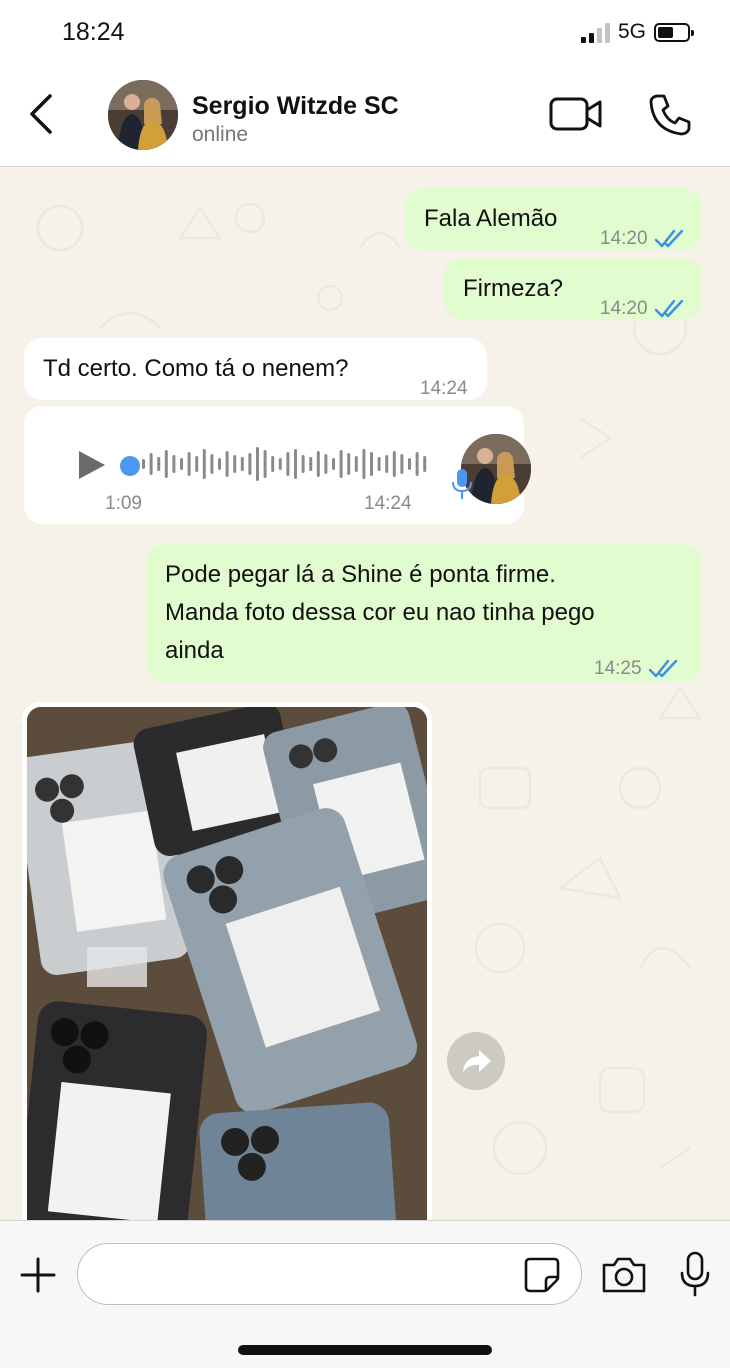 The image size is (730, 1368). Describe the element at coordinates (42, 114) in the screenshot. I see `back-arrow-icon` at that location.